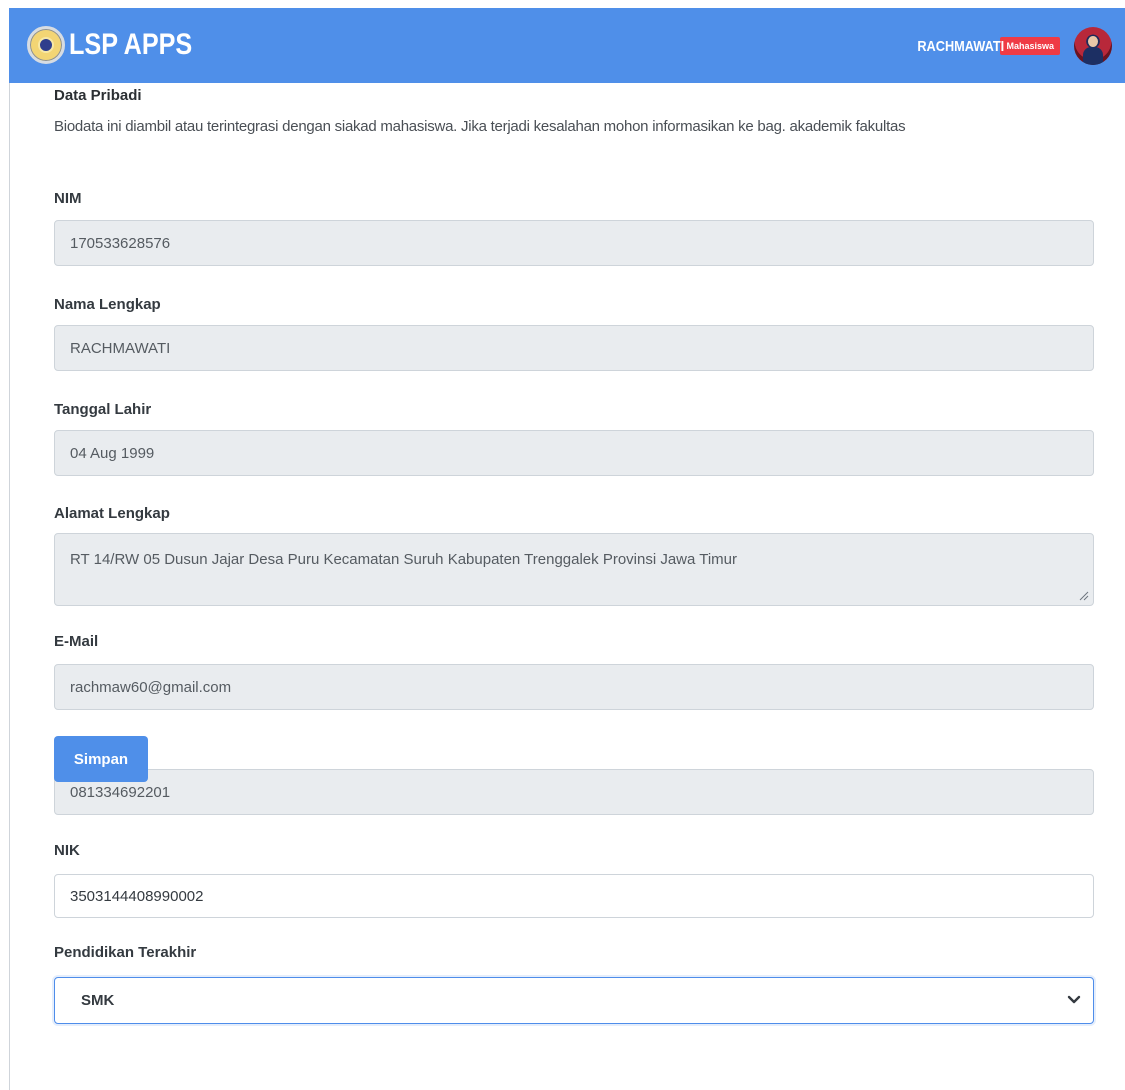 The image size is (1125, 1090). I want to click on nim-label: NIM, so click(68, 198).